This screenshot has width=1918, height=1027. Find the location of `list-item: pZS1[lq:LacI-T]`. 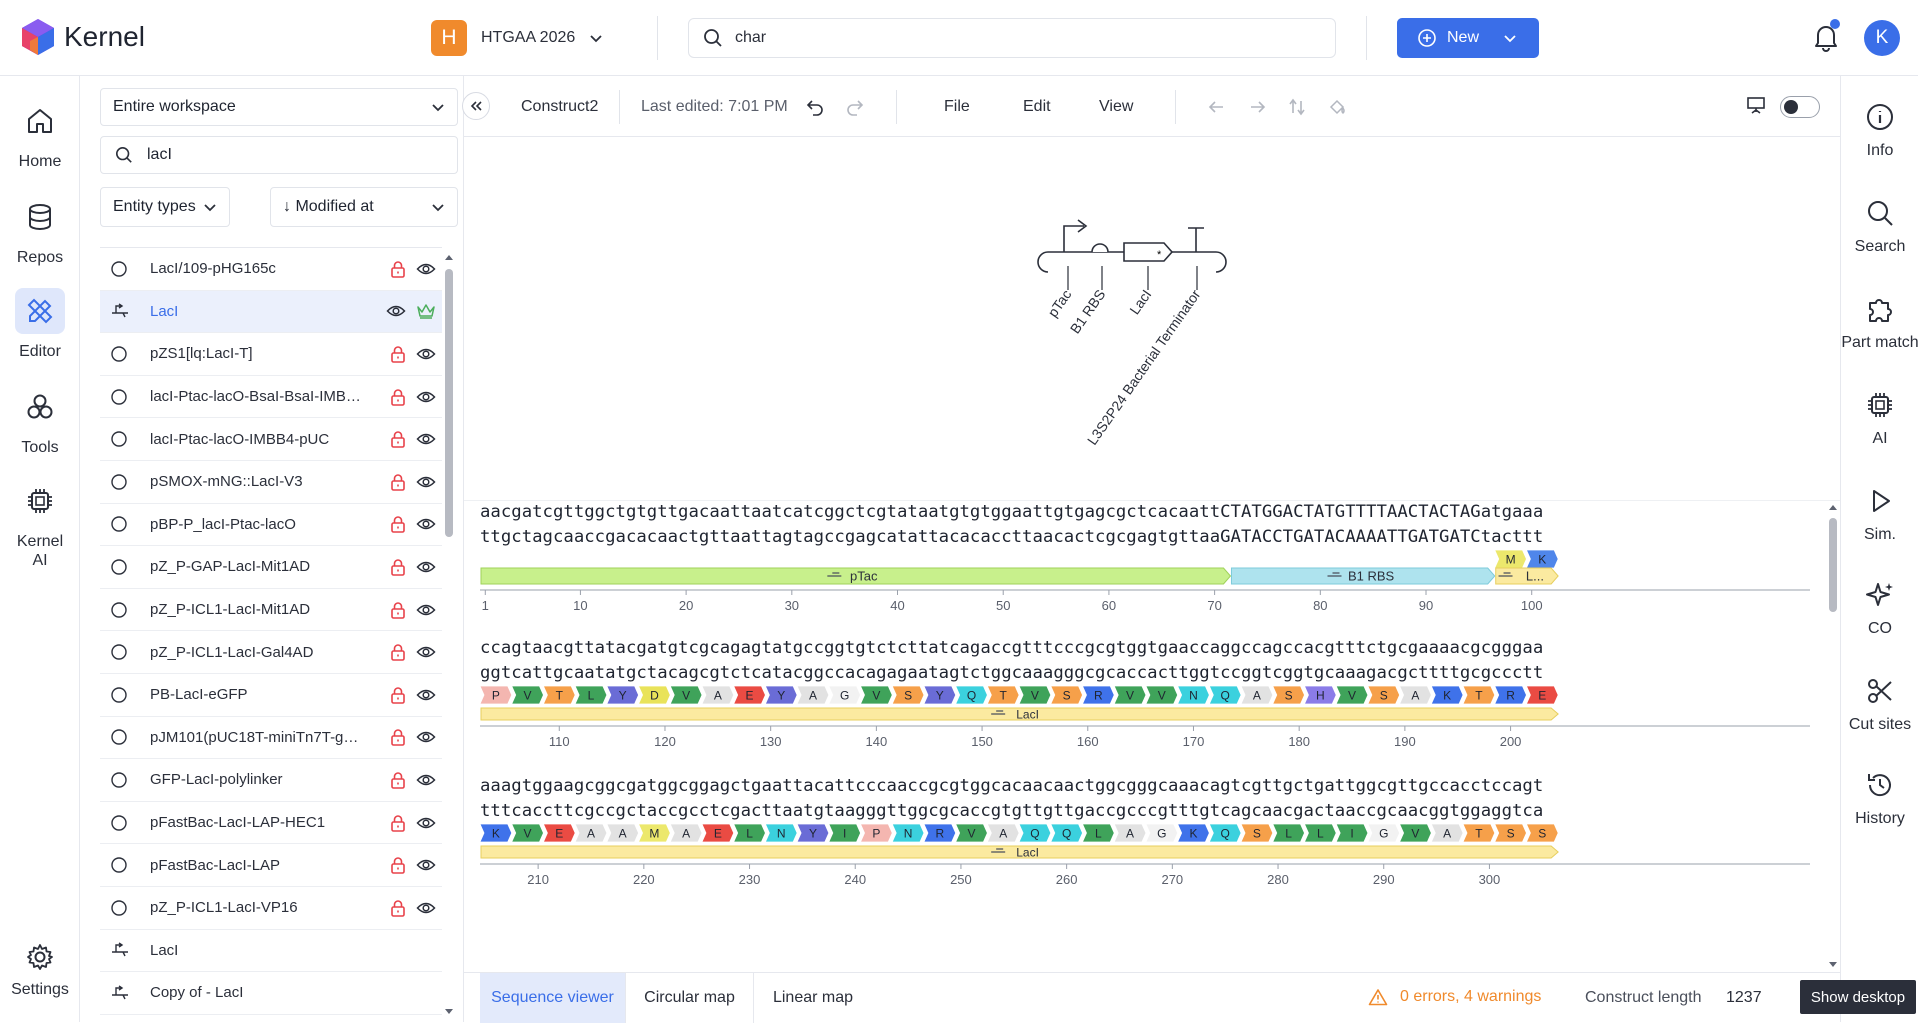

list-item: pZS1[lq:LacI-T] is located at coordinates (271, 354).